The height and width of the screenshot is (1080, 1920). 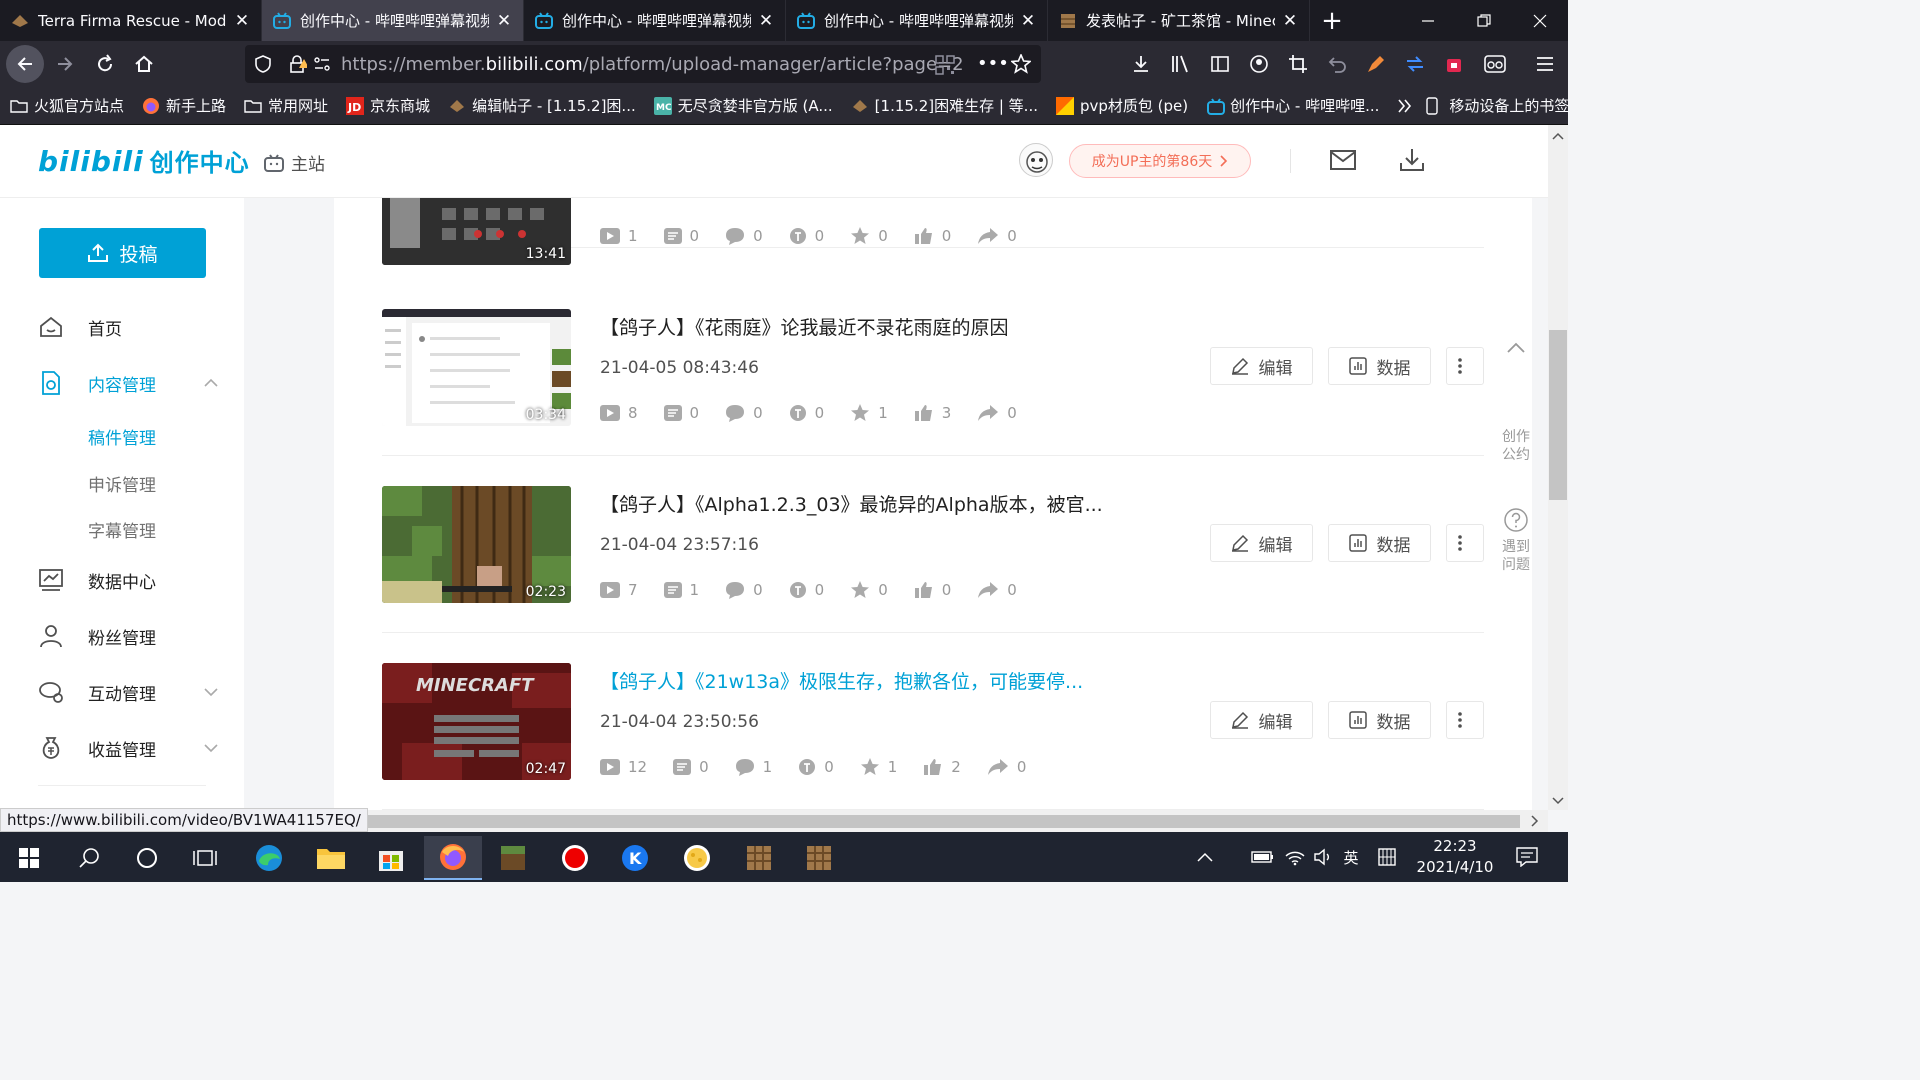 I want to click on battery-icon, so click(x=1263, y=857).